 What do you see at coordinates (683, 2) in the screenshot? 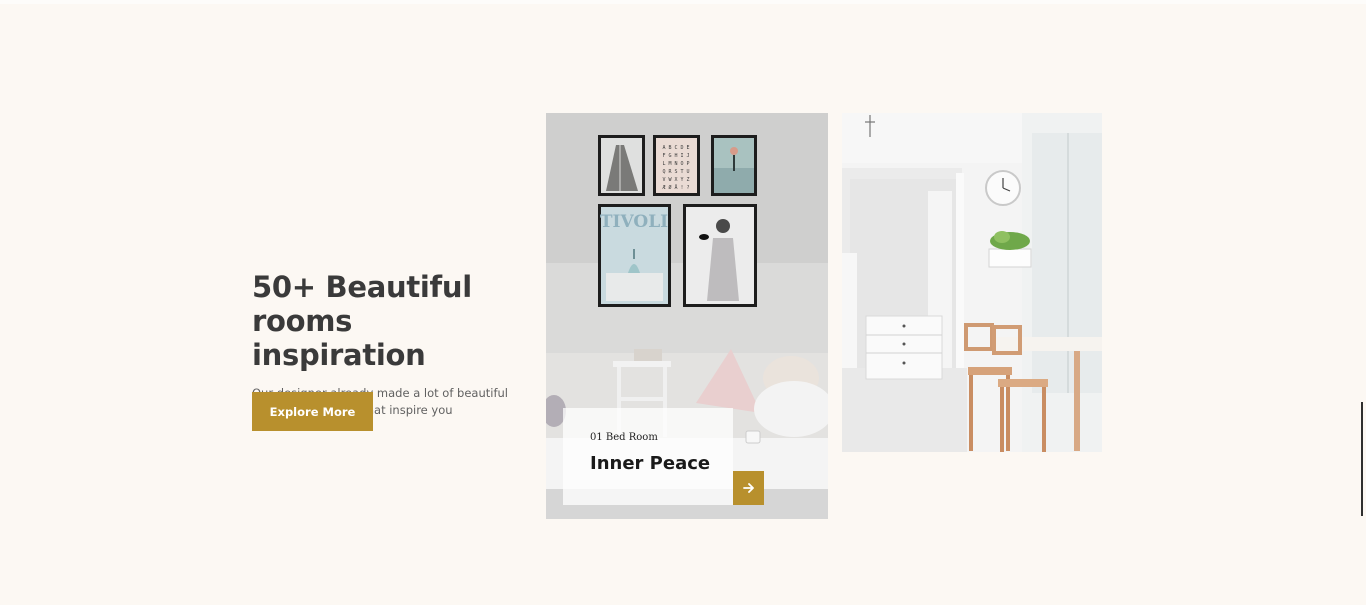
I see `top-edge` at bounding box center [683, 2].